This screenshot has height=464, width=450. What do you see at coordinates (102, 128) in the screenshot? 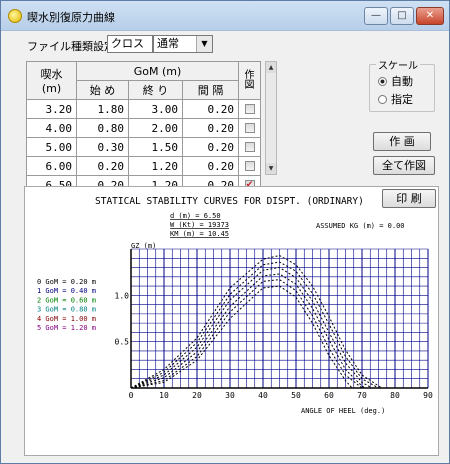
I see `cell-start: 0.80` at bounding box center [102, 128].